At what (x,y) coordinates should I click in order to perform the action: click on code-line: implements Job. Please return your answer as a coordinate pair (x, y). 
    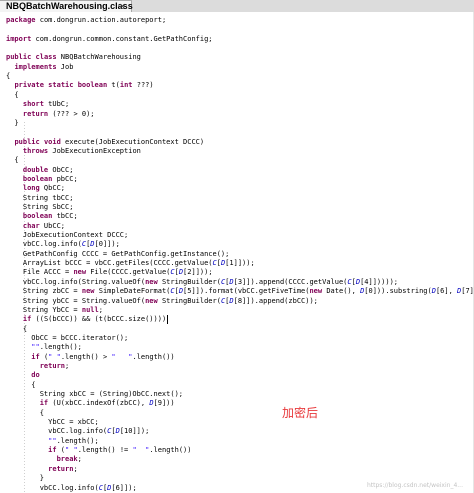
    Looking at the image, I should click on (44, 66).